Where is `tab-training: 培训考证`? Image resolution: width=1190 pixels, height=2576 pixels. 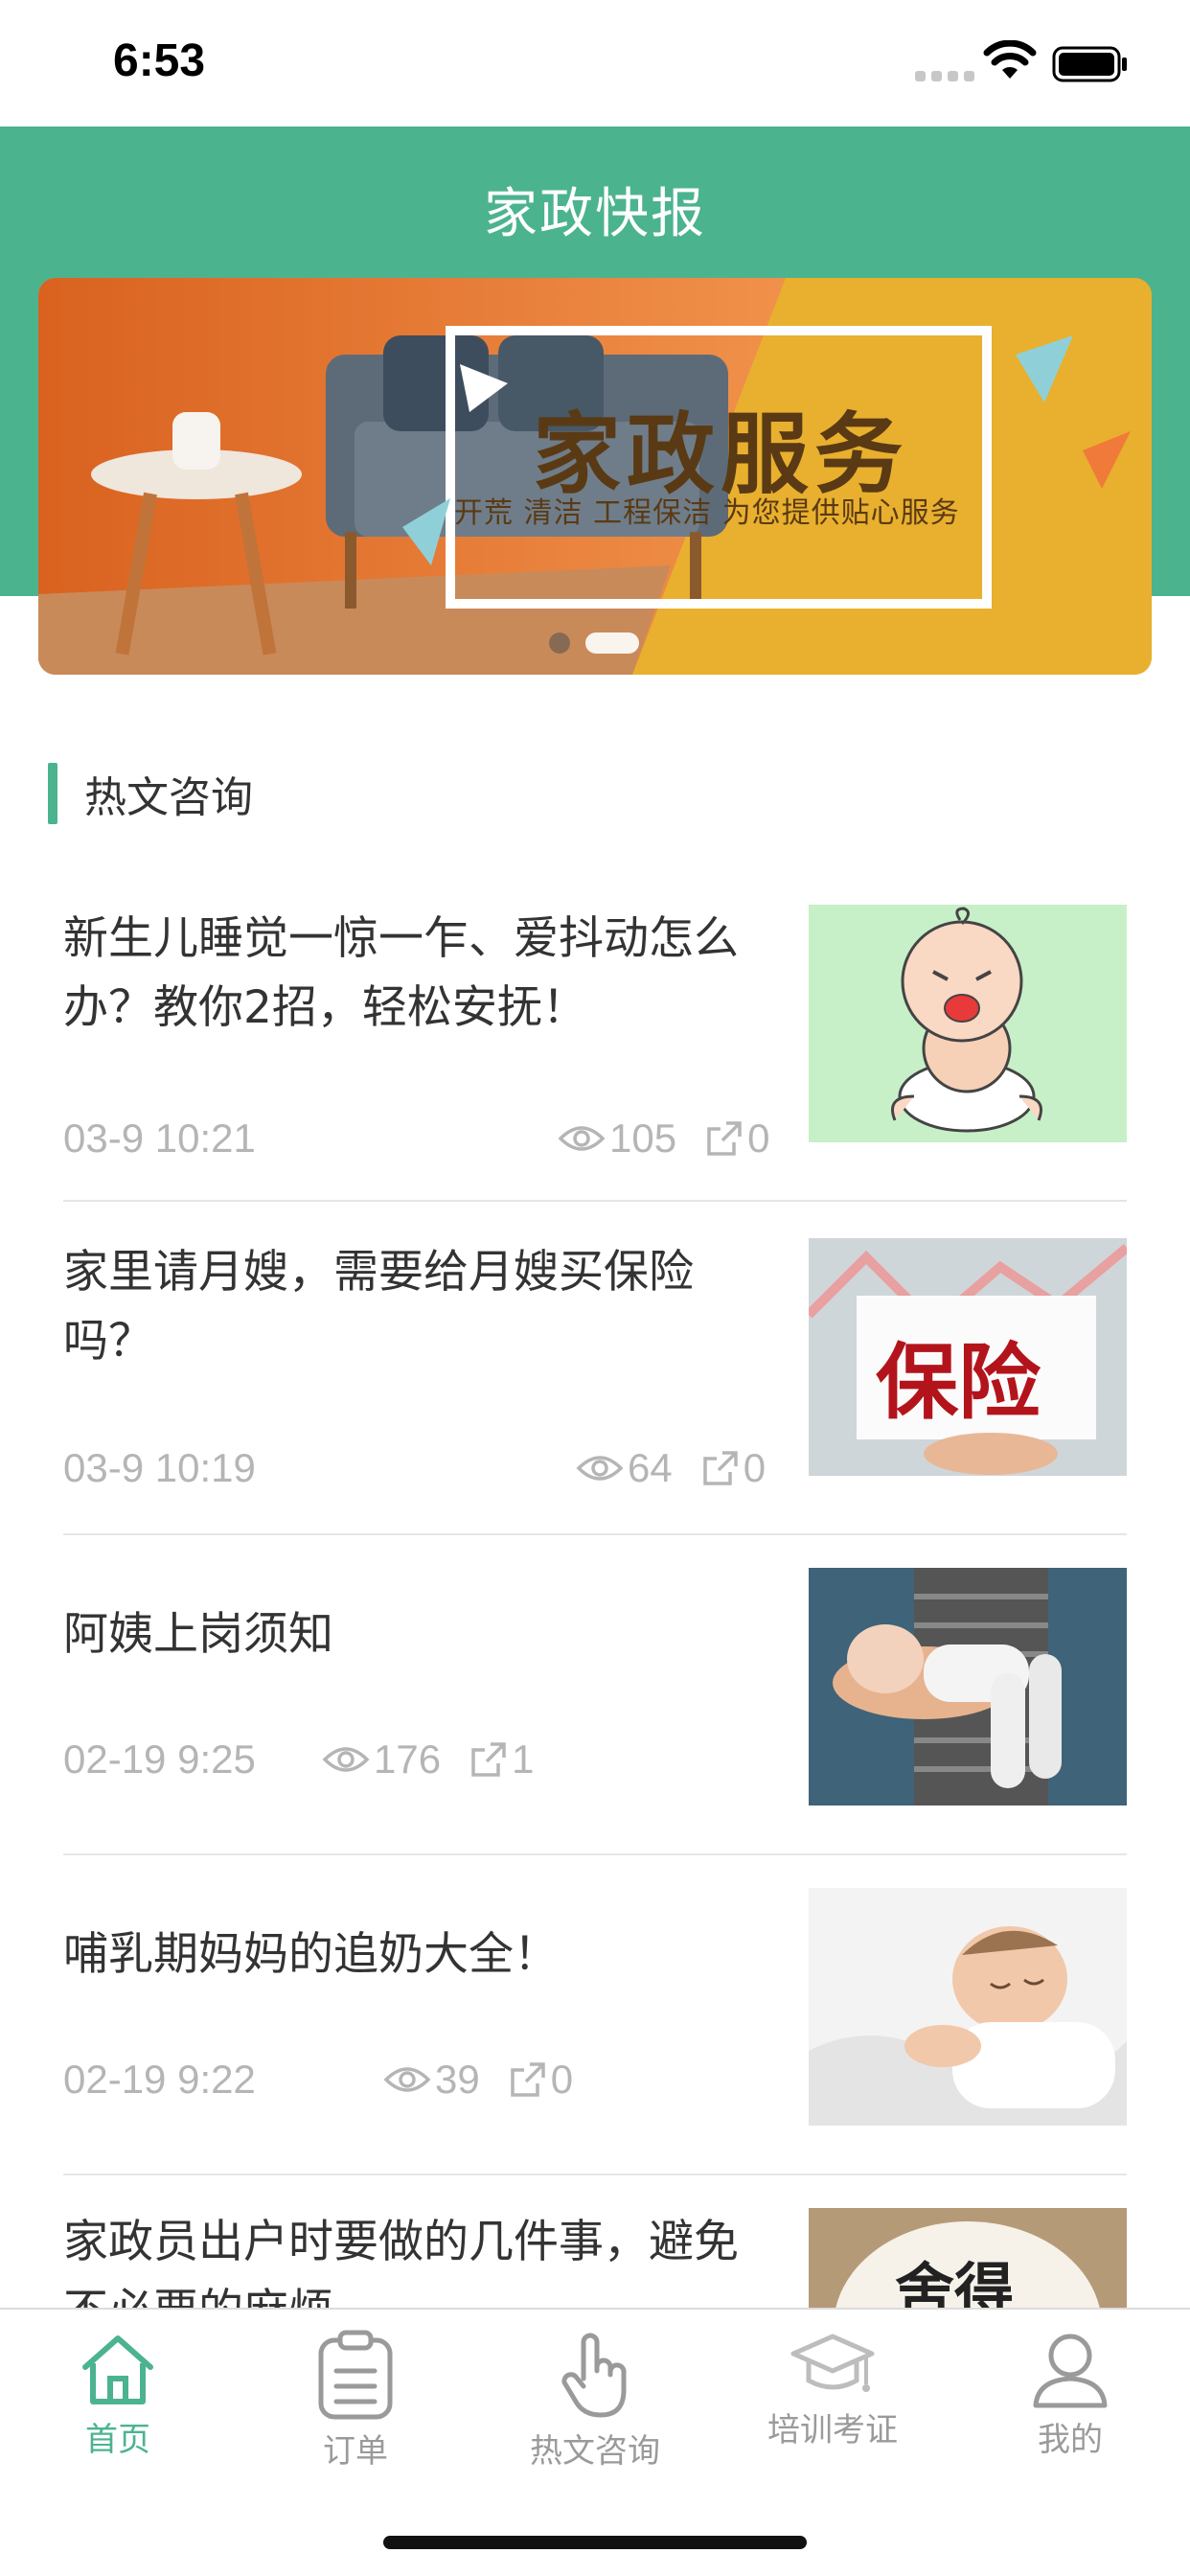 tab-training: 培训考证 is located at coordinates (833, 2389).